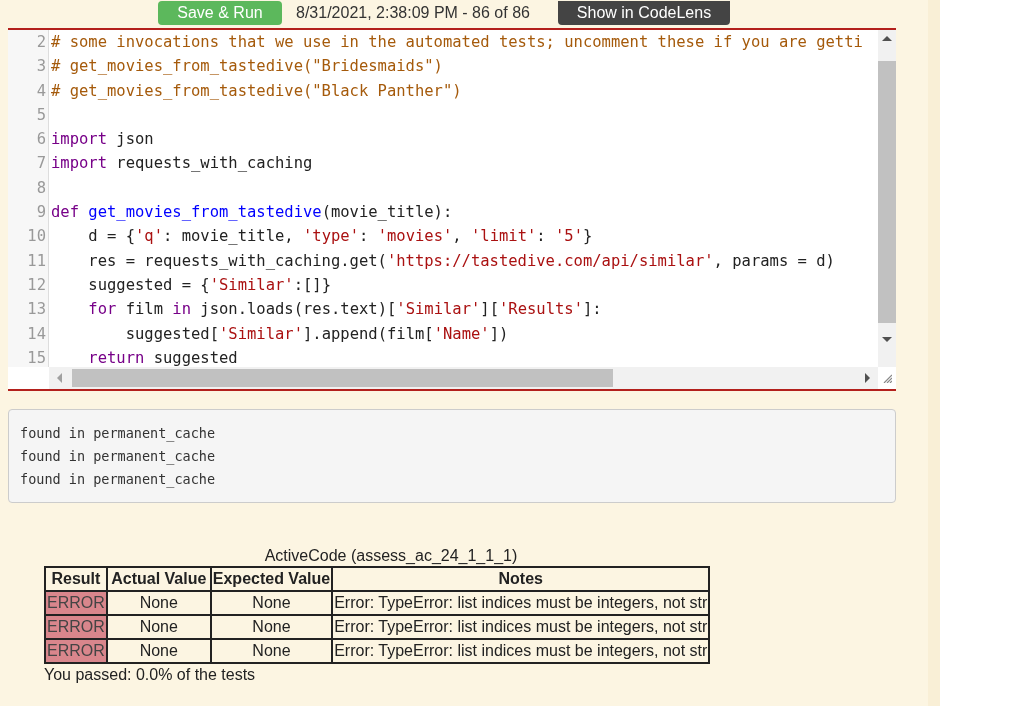  Describe the element at coordinates (40, 67) in the screenshot. I see `line-number: 3` at that location.